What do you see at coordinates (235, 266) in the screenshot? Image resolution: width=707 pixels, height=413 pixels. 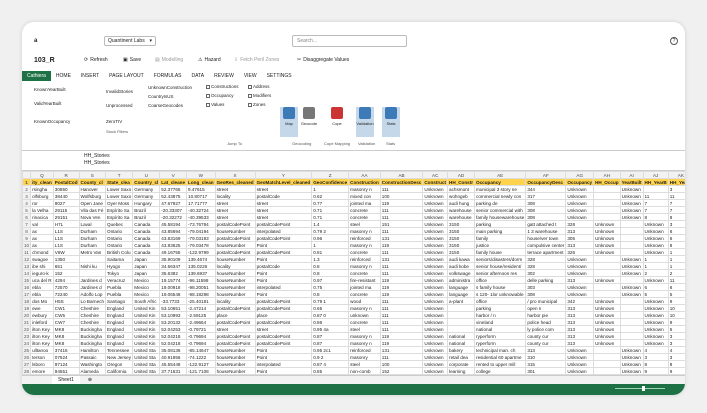 I see `grid-cell: locality` at bounding box center [235, 266].